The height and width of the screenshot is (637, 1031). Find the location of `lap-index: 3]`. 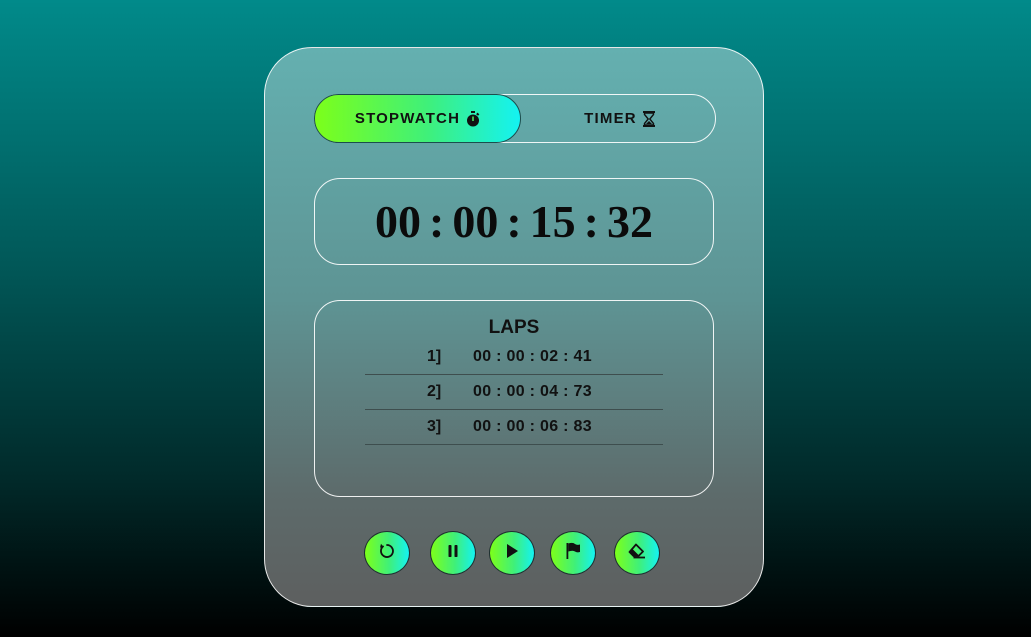

lap-index: 3] is located at coordinates (434, 426).